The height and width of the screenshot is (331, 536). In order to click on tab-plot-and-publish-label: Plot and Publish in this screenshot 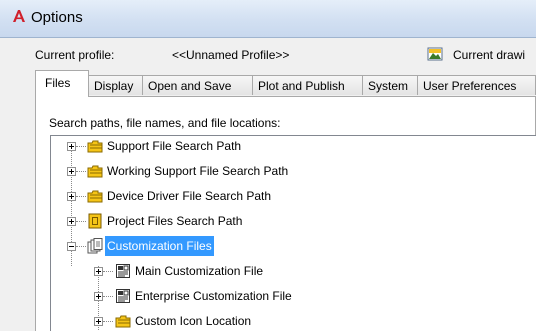, I will do `click(301, 86)`.